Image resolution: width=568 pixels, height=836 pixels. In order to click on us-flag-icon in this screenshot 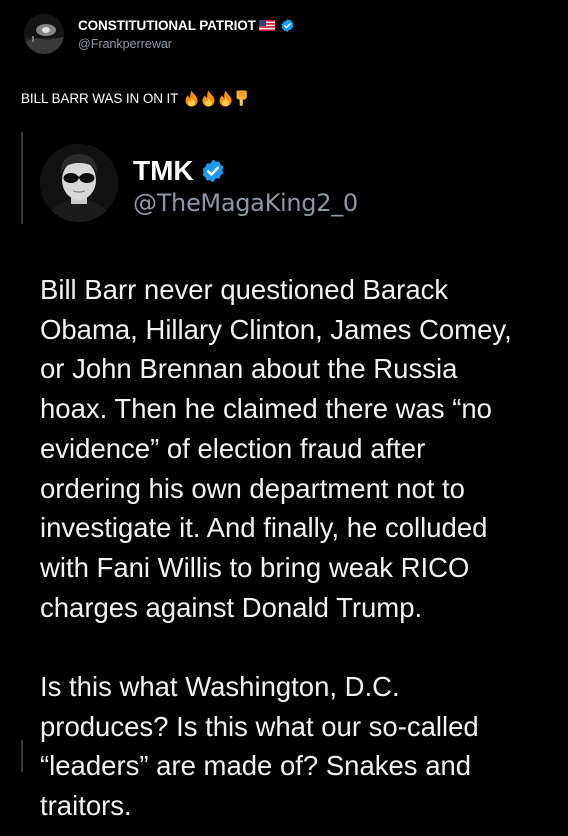, I will do `click(266, 25)`.